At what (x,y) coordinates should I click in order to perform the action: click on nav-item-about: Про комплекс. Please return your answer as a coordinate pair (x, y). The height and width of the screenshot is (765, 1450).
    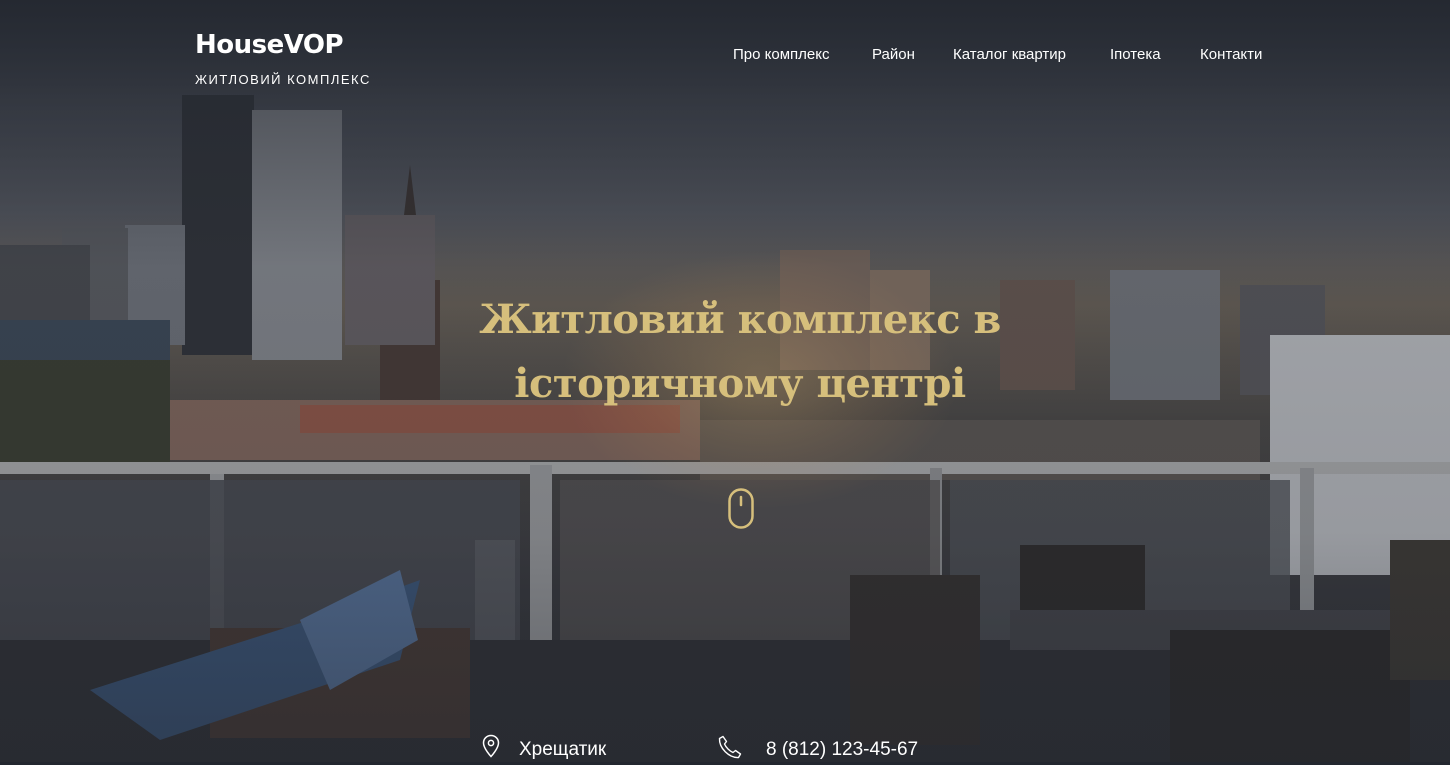
    Looking at the image, I should click on (781, 55).